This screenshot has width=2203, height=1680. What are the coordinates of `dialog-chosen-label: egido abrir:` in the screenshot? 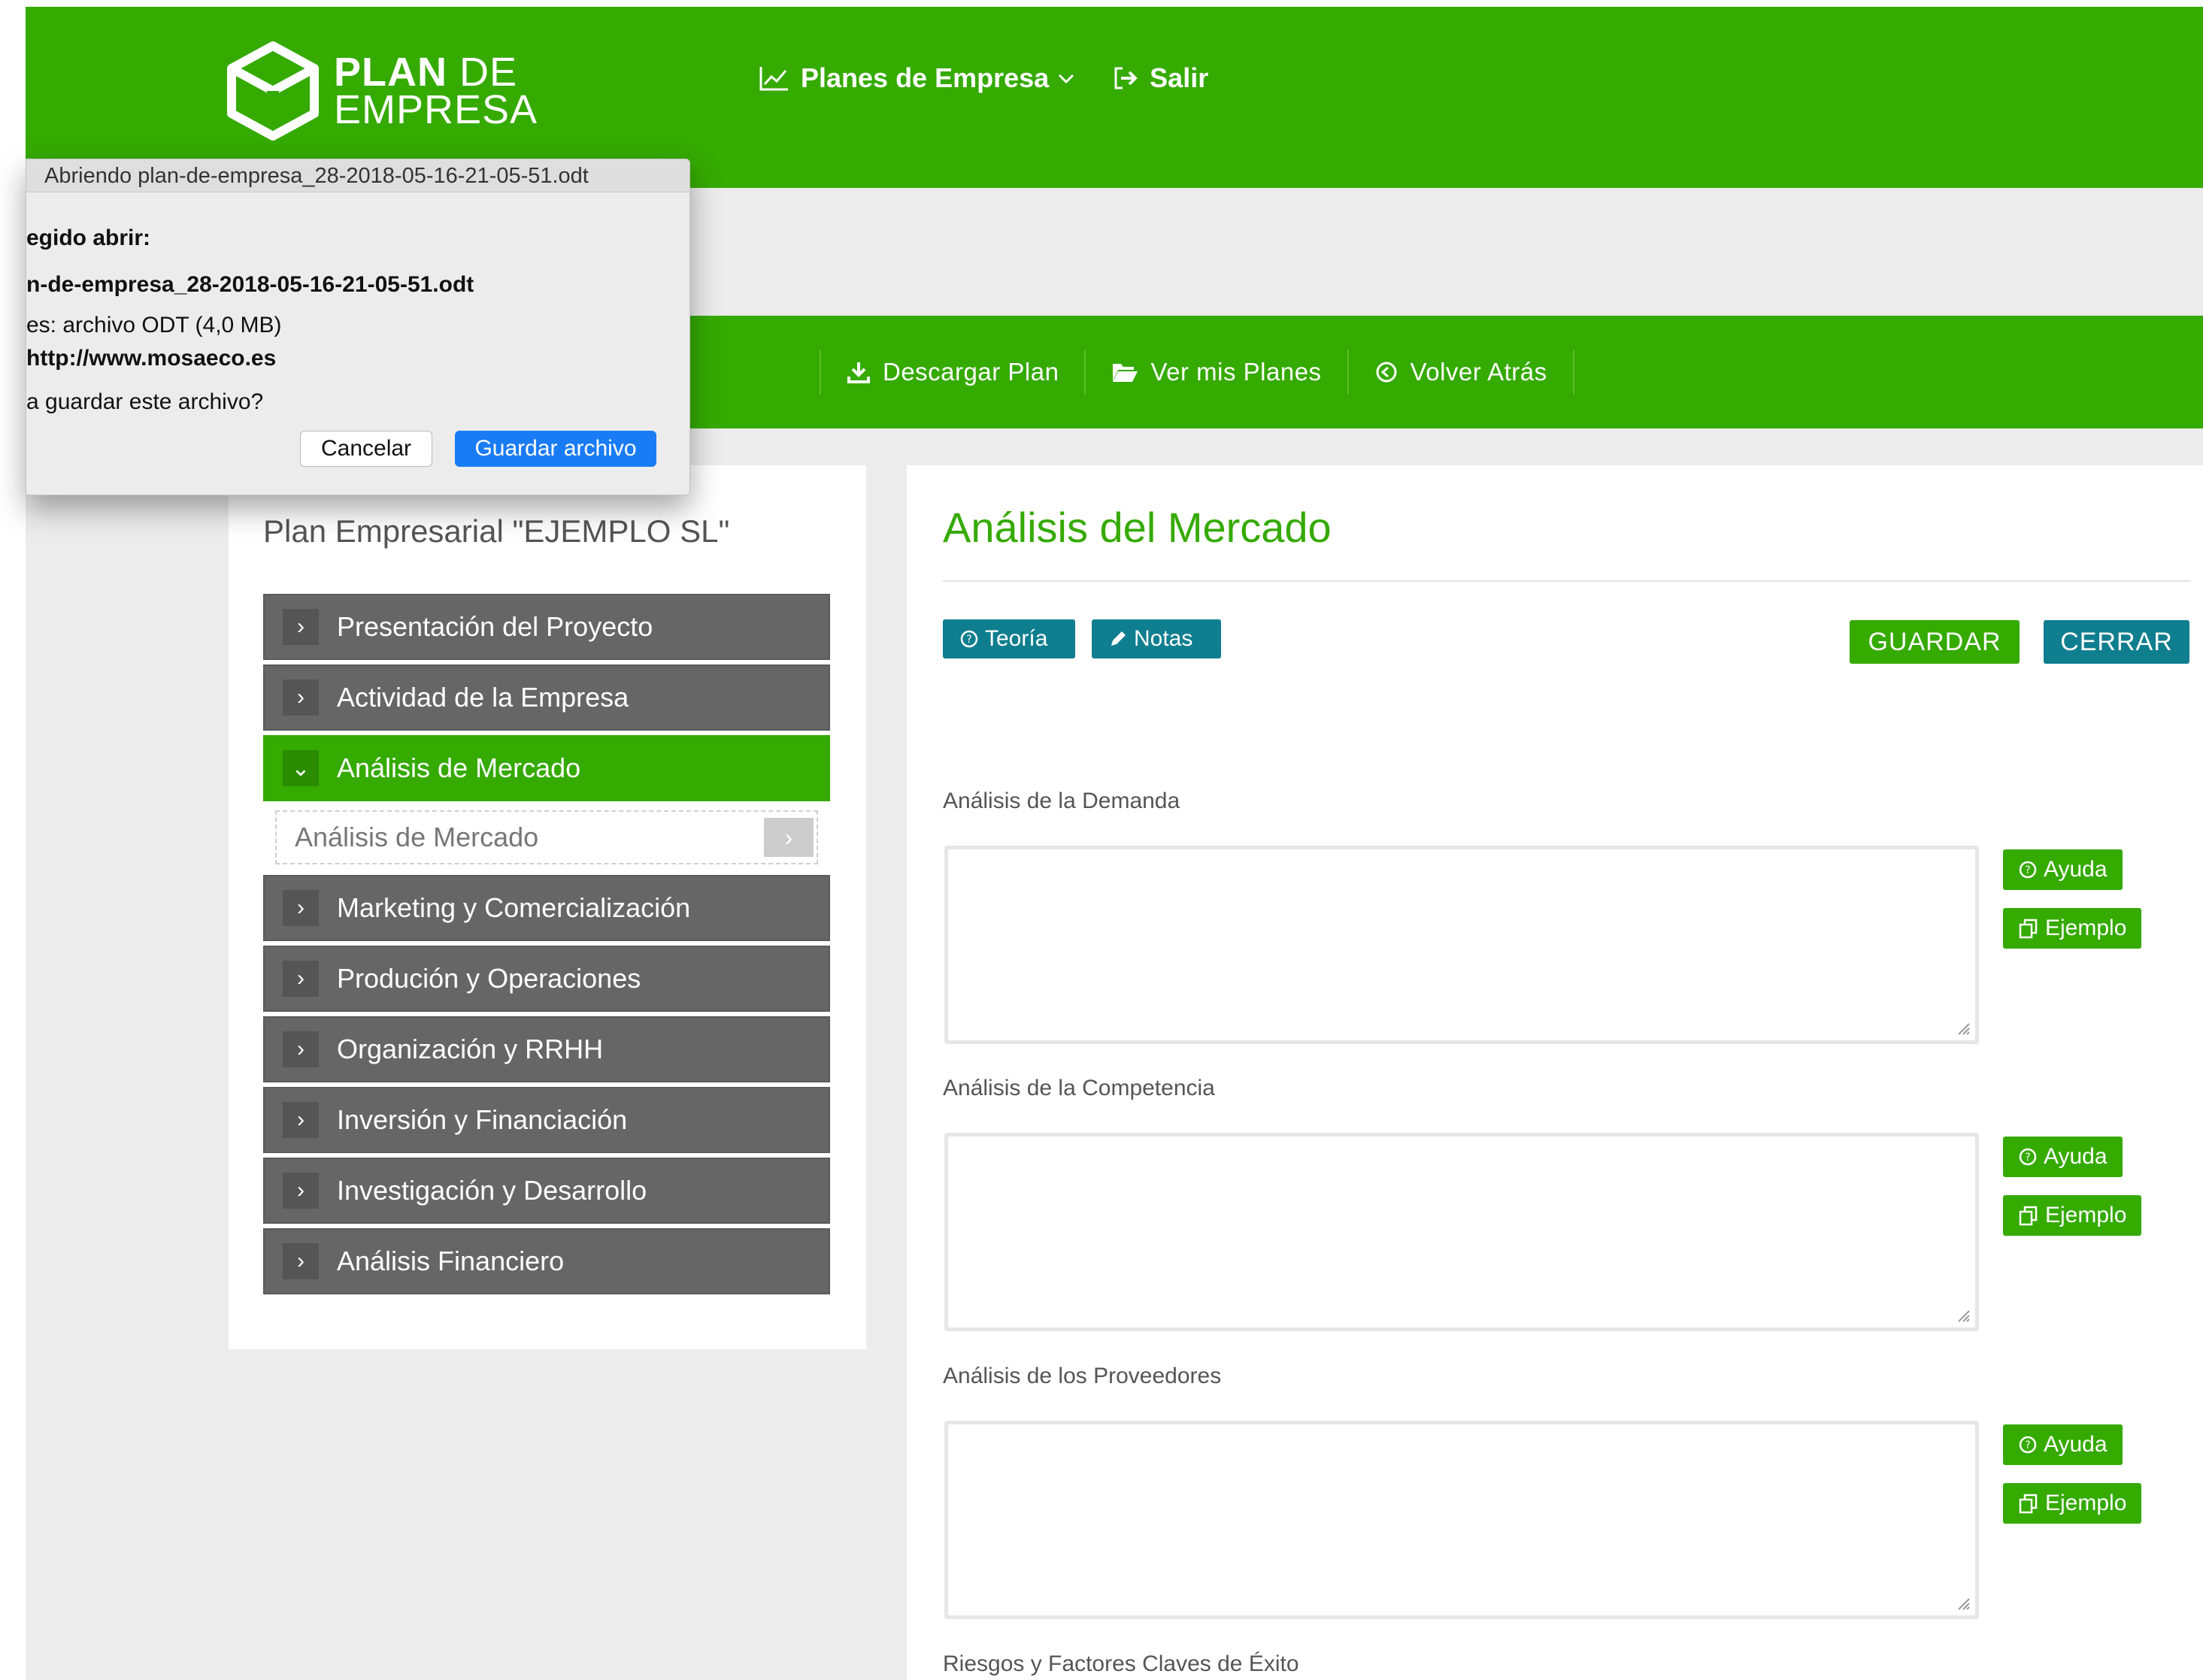 It's located at (88, 238).